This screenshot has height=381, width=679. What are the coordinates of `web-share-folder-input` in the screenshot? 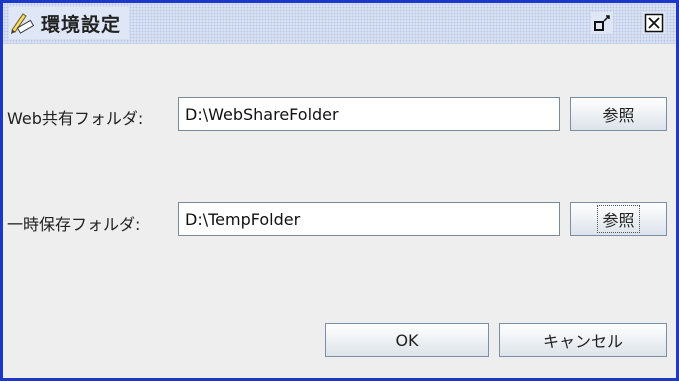 It's located at (369, 114).